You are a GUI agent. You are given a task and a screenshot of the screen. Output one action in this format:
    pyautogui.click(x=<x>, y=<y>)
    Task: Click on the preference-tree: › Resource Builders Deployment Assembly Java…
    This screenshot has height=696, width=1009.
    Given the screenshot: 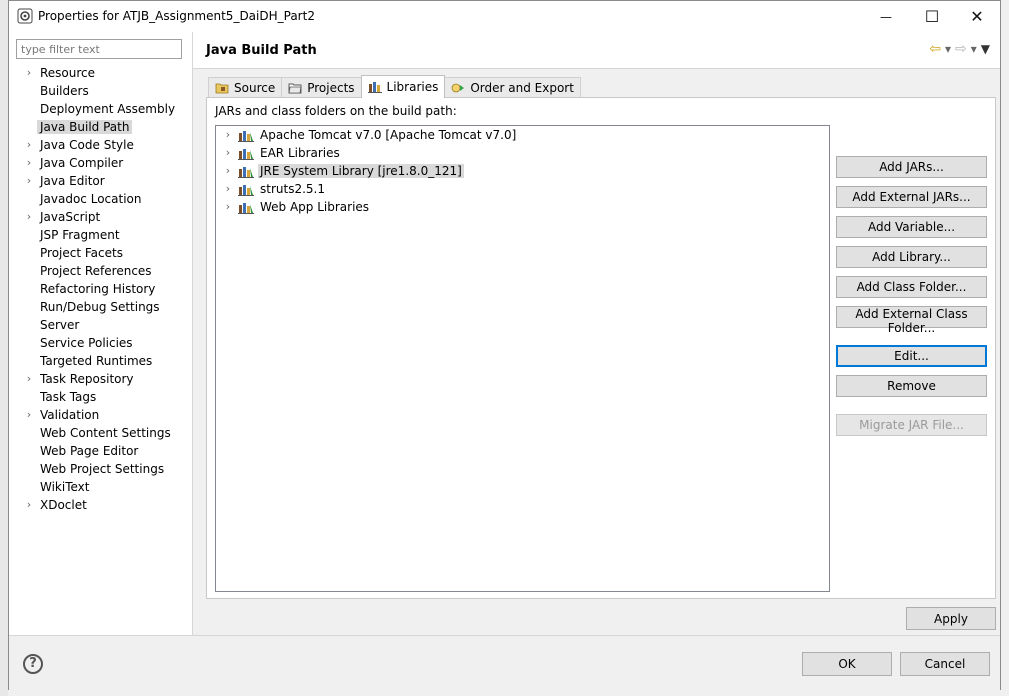 What is the action you would take?
    pyautogui.click(x=100, y=289)
    